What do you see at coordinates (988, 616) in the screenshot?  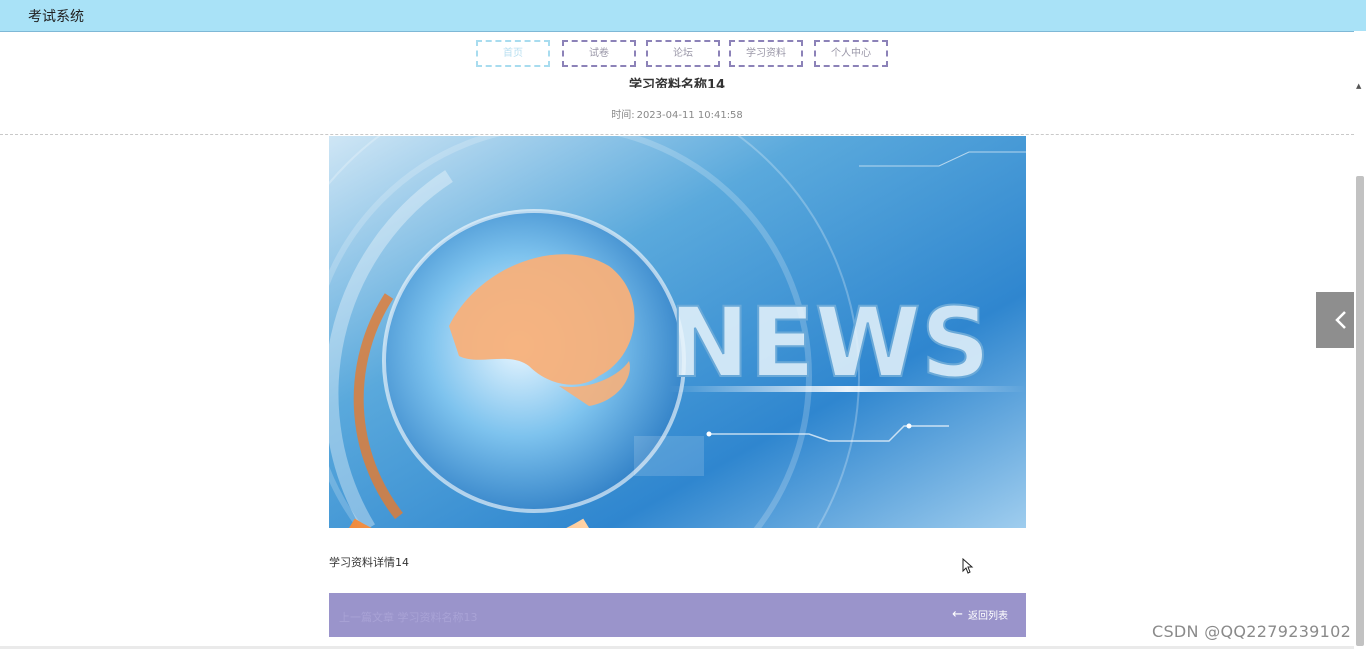 I see `back-to-list-label: 返回列表` at bounding box center [988, 616].